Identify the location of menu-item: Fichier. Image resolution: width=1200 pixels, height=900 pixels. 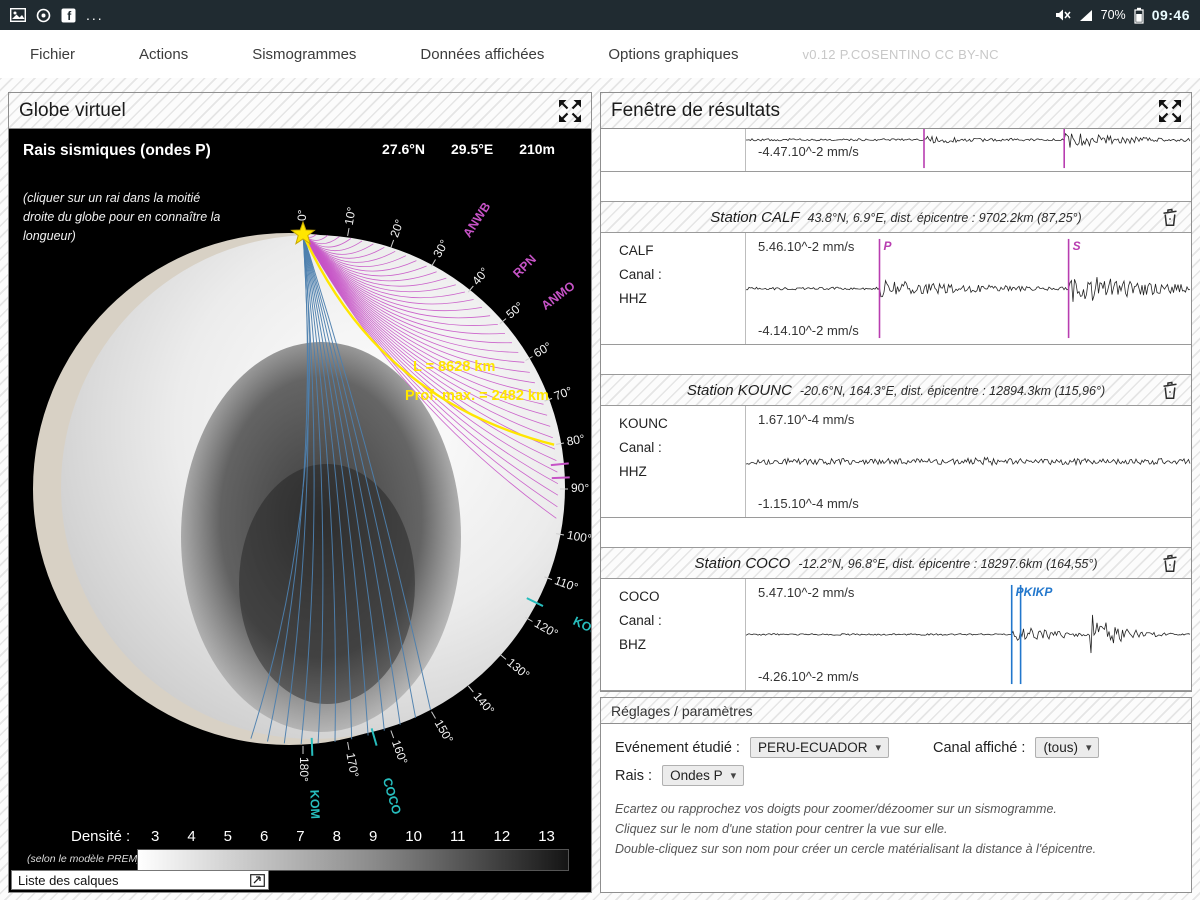
(52, 54).